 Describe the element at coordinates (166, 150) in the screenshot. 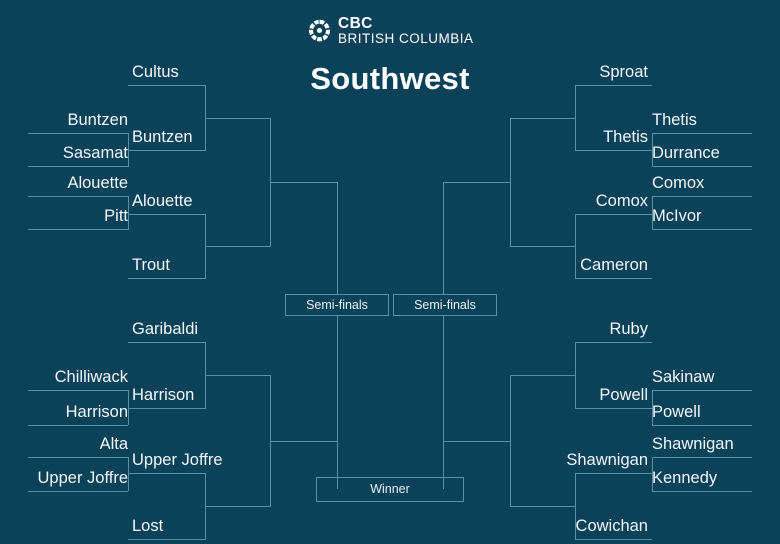

I see `line-left-r2-0-bottom` at that location.